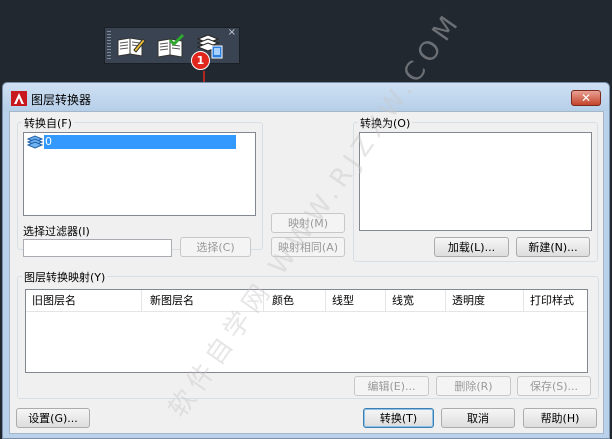 This screenshot has width=612, height=439. What do you see at coordinates (84, 301) in the screenshot?
I see `column-header-old-layer: 旧图层名` at bounding box center [84, 301].